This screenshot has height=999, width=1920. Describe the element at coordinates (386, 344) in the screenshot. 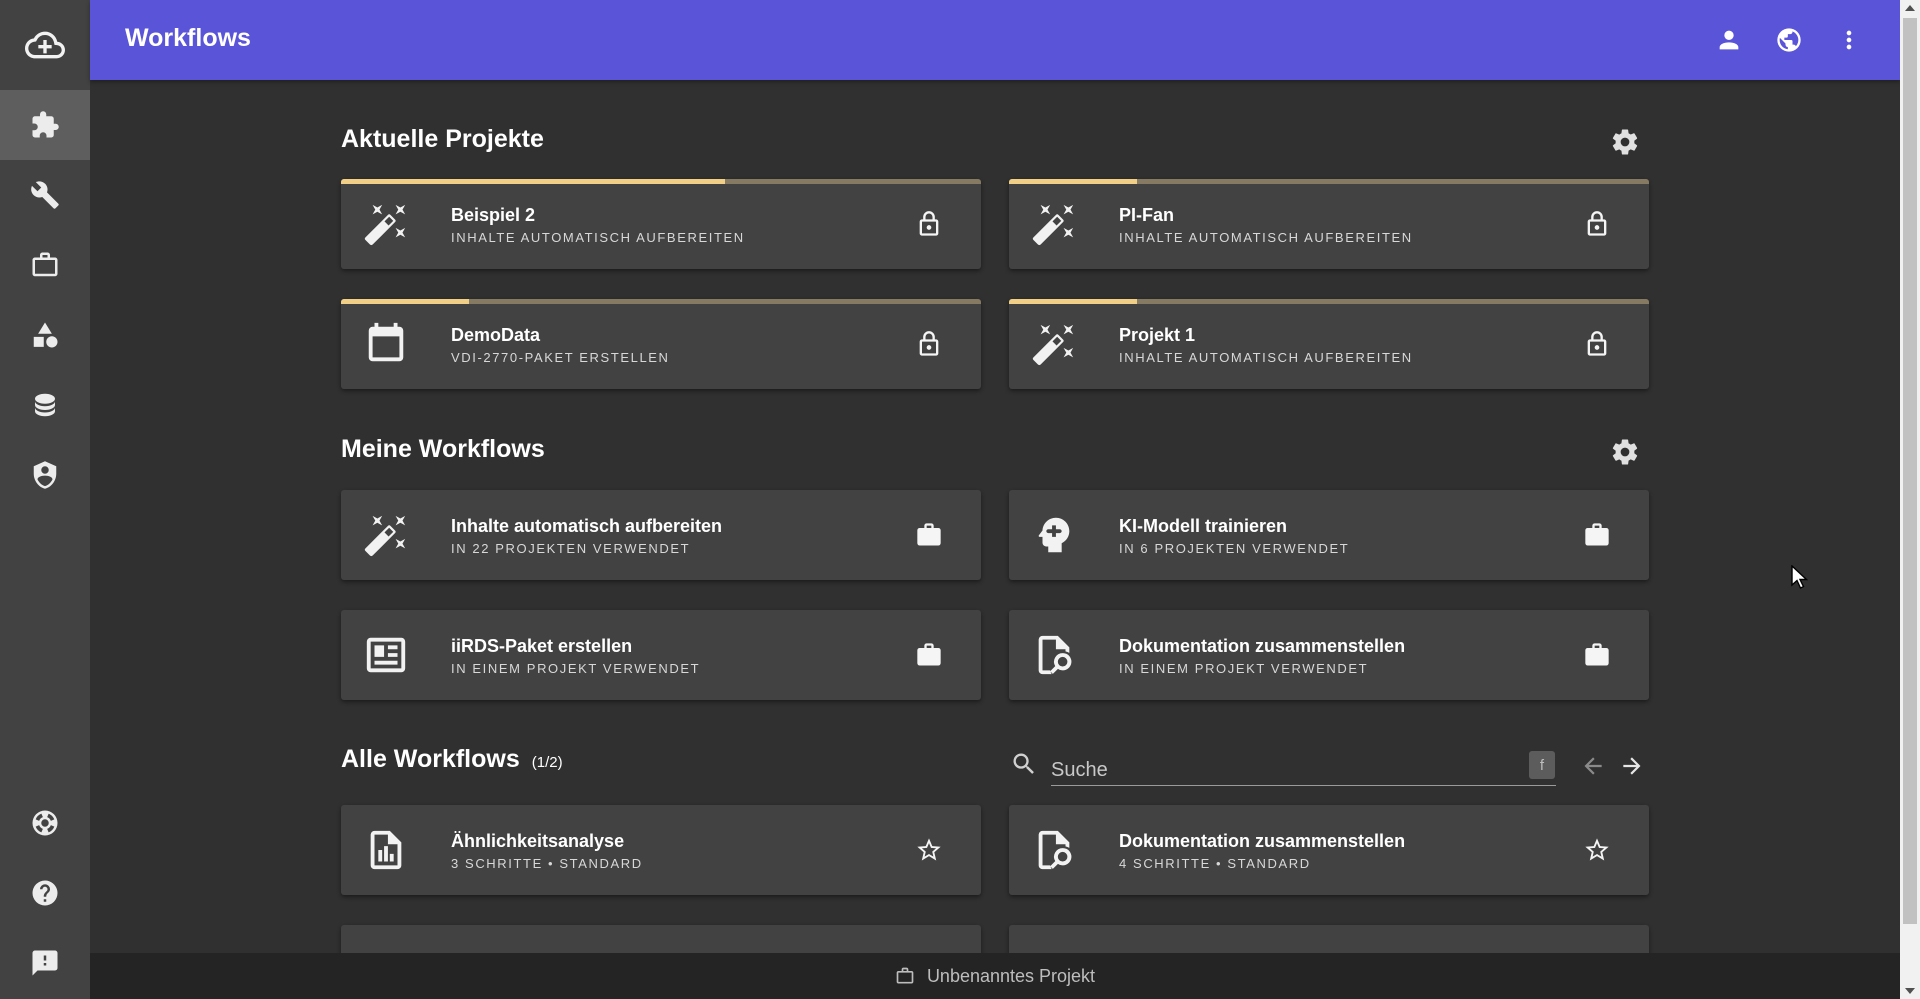

I see `calendar-icon` at that location.